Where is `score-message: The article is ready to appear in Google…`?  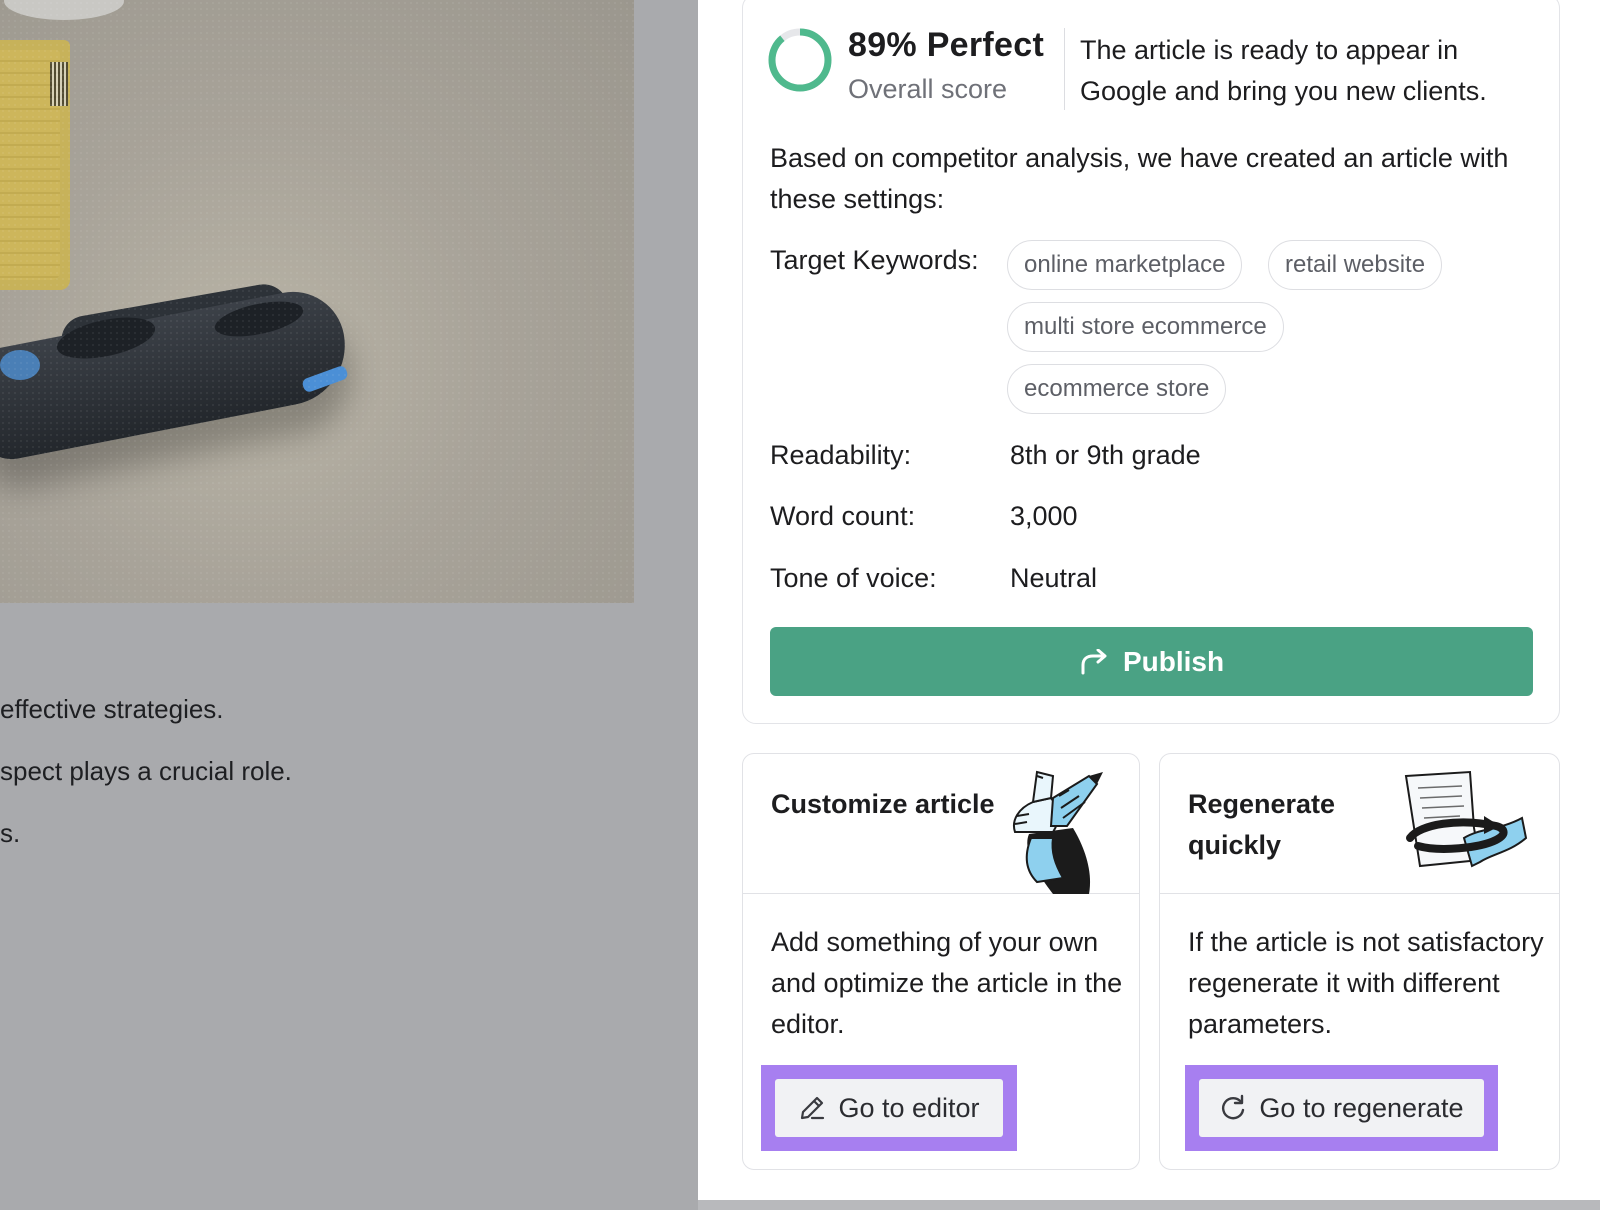 score-message: The article is ready to appear in Google… is located at coordinates (1283, 70).